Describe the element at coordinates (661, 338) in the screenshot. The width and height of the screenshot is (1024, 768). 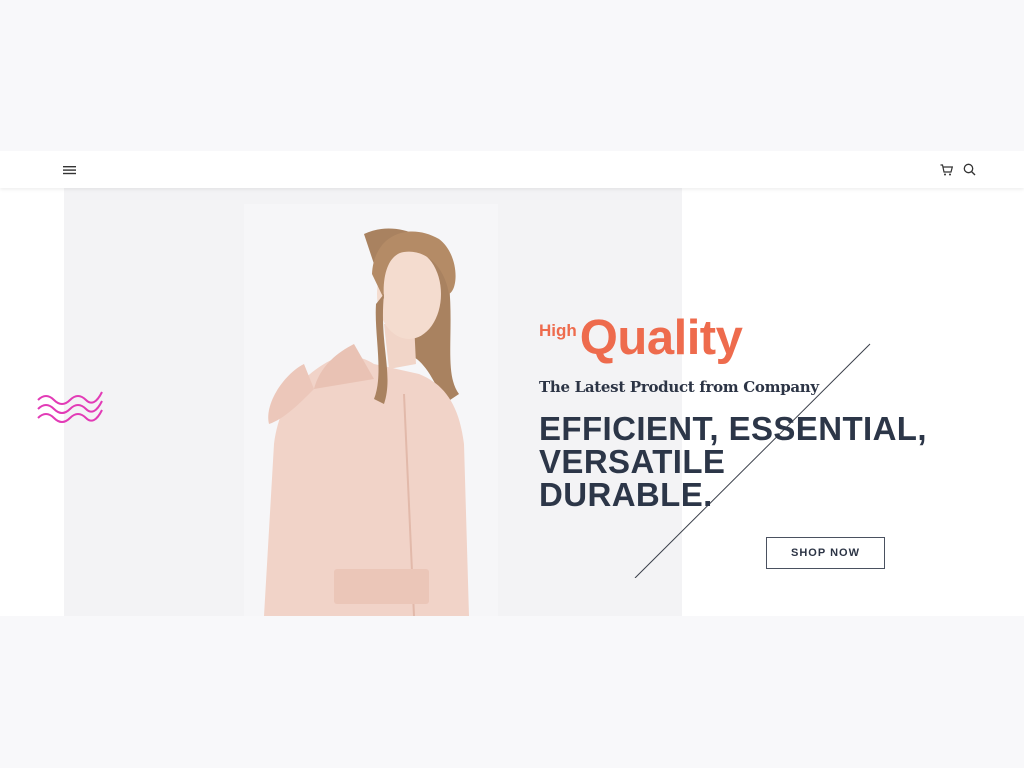
I see `eyebrow-large: Quality` at that location.